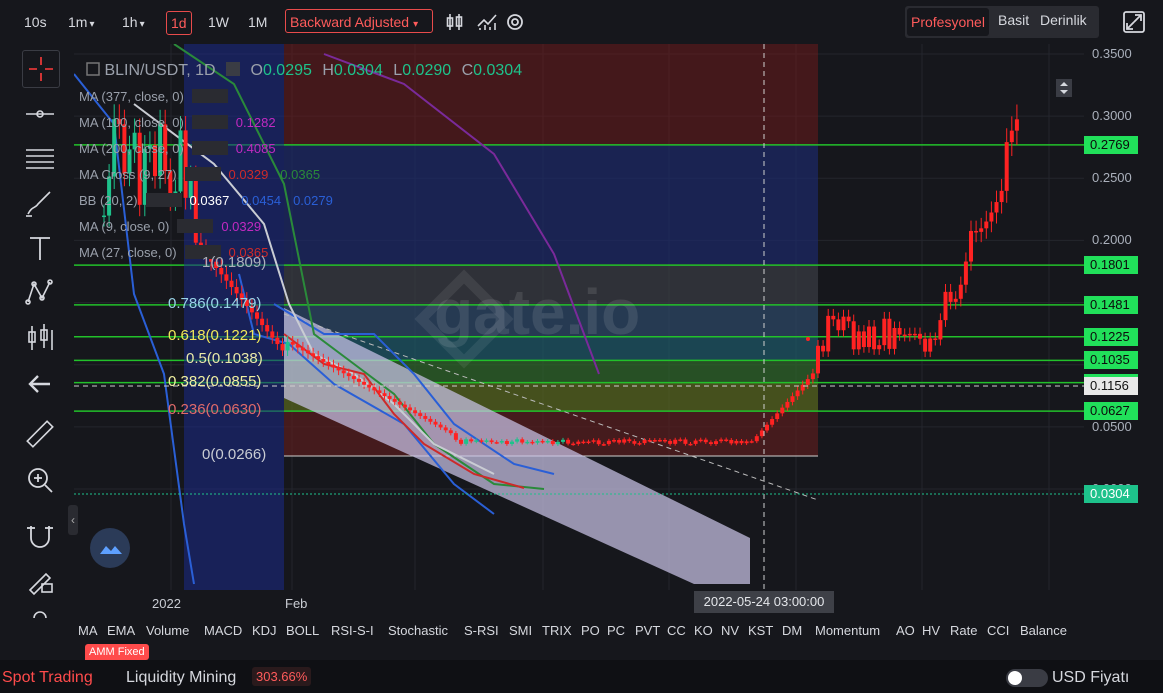 The height and width of the screenshot is (693, 1163). Describe the element at coordinates (1111, 265) in the screenshot. I see `fib-price-tag: 0.1801` at that location.